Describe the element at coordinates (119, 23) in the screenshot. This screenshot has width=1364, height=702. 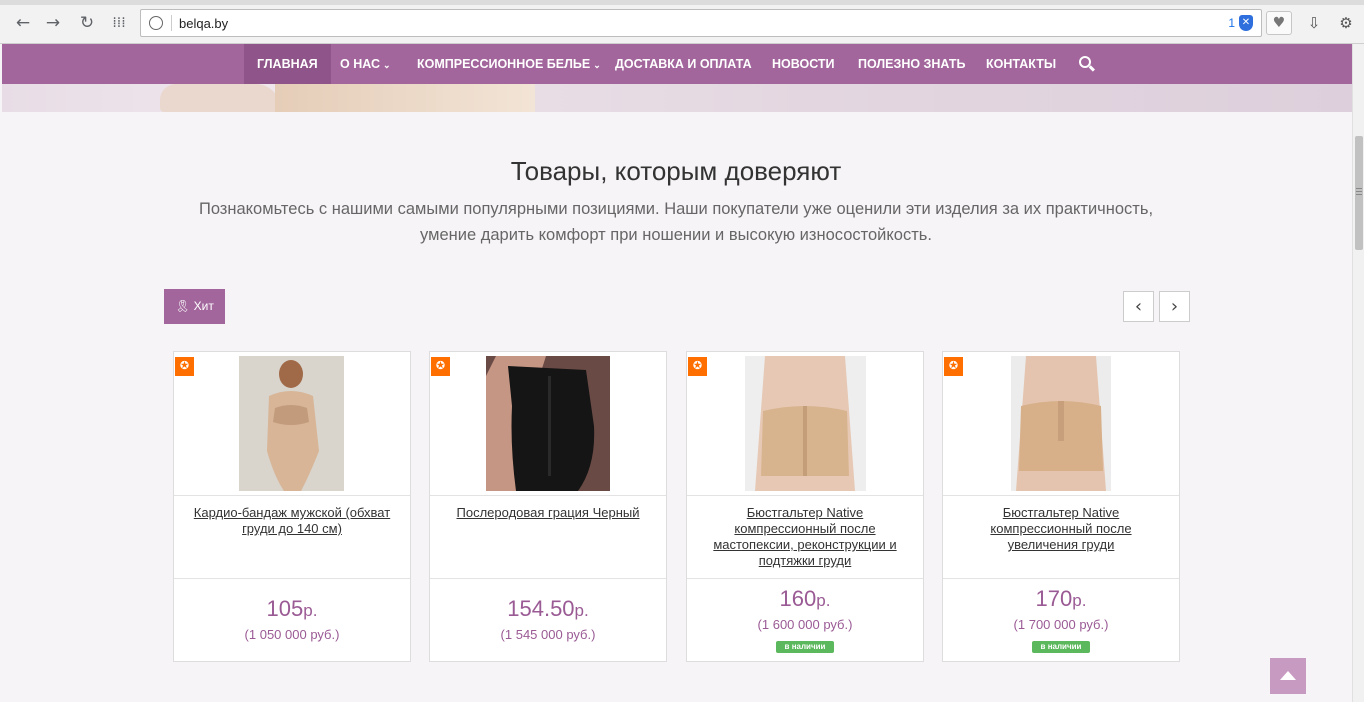
I see `apps-grid-icon: ⁞⁞⁞` at that location.